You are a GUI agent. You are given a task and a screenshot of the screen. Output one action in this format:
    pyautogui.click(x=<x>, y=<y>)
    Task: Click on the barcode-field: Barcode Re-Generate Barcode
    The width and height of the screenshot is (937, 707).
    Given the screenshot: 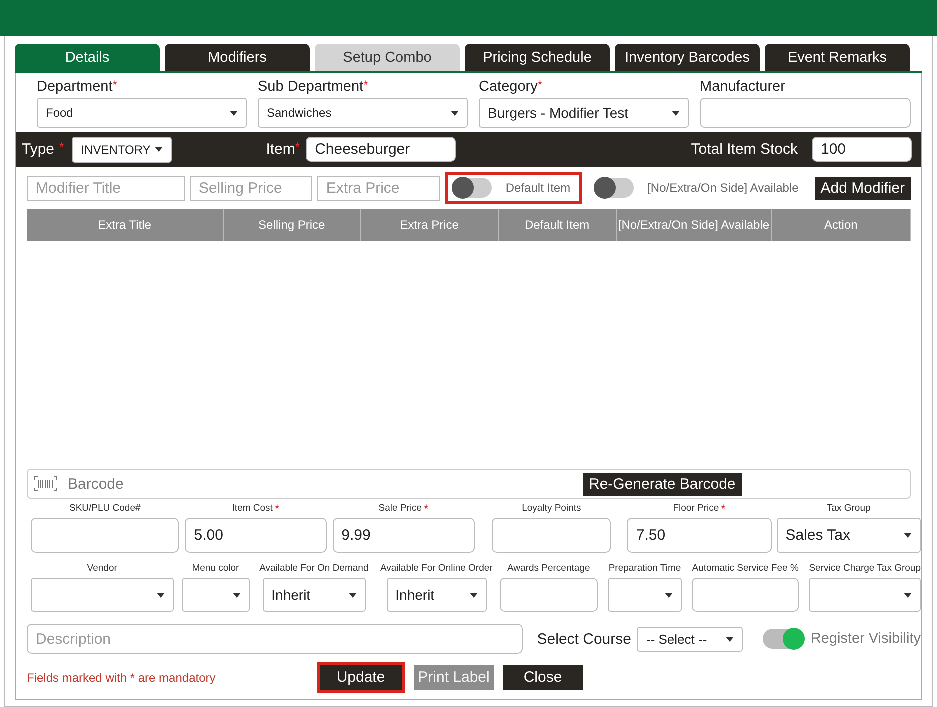 What is the action you would take?
    pyautogui.click(x=469, y=484)
    